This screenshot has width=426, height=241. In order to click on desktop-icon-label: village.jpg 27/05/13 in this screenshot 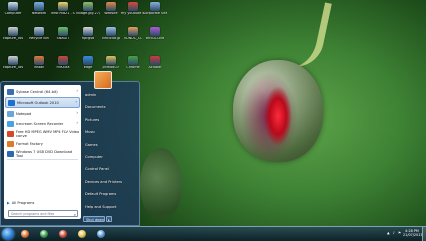, I will do `click(88, 13)`.